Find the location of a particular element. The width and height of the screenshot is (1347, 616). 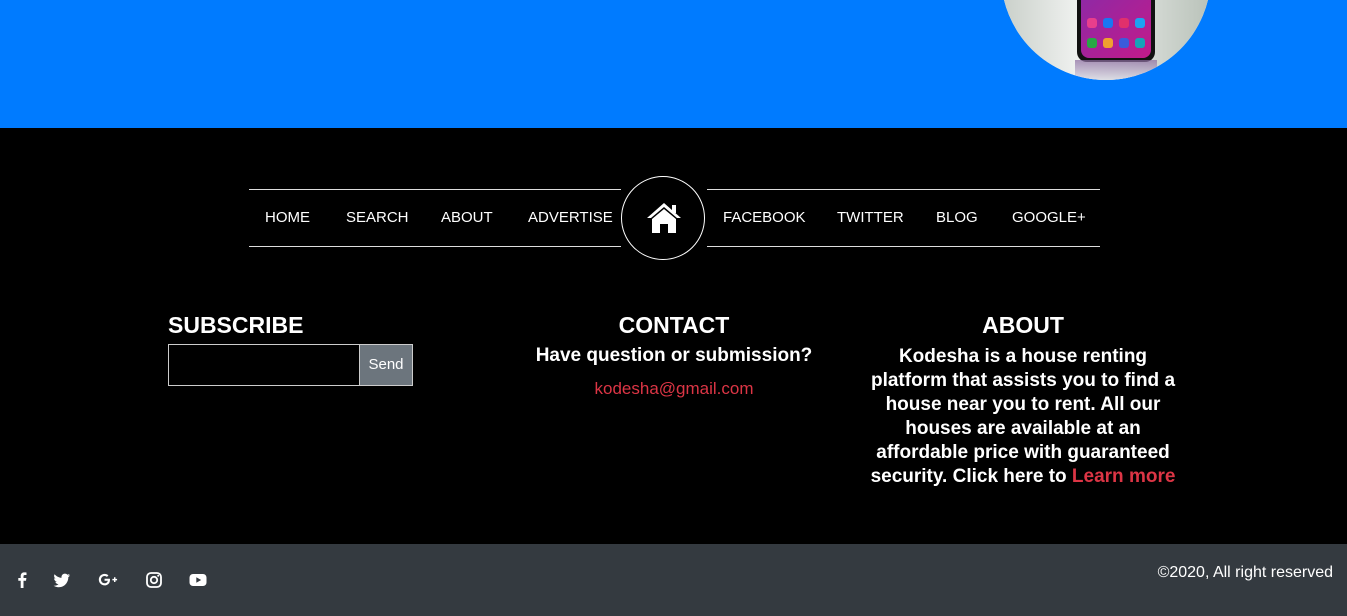

learn-more-link: Learn more is located at coordinates (1123, 476).